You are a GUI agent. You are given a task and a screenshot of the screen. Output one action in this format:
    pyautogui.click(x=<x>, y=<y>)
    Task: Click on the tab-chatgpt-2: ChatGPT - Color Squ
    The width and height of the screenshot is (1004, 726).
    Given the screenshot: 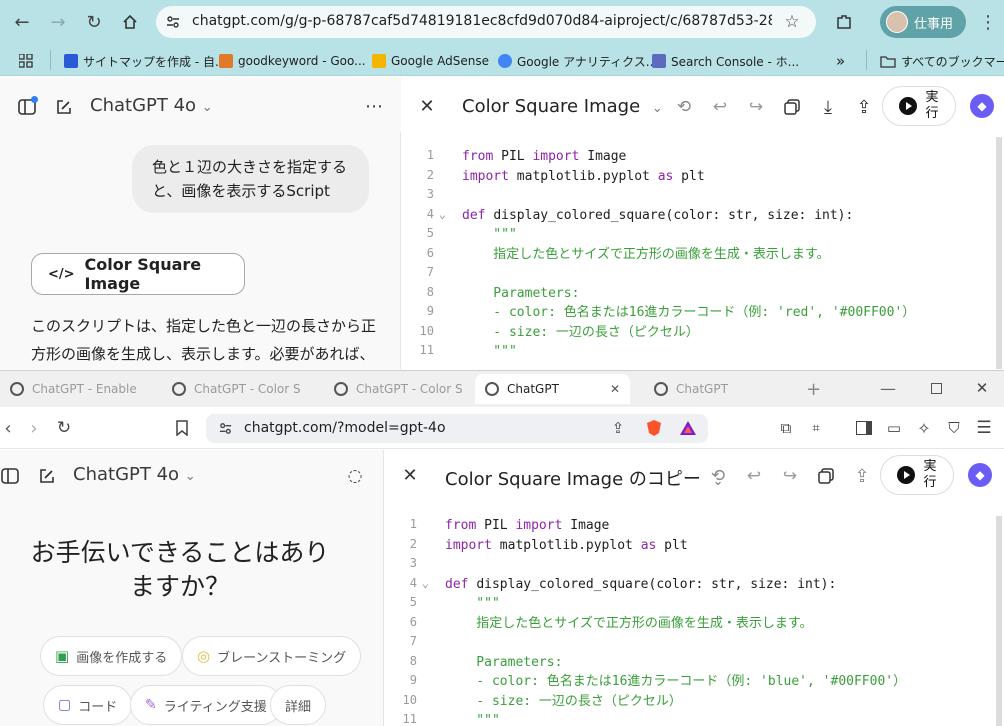 What is the action you would take?
    pyautogui.click(x=398, y=389)
    